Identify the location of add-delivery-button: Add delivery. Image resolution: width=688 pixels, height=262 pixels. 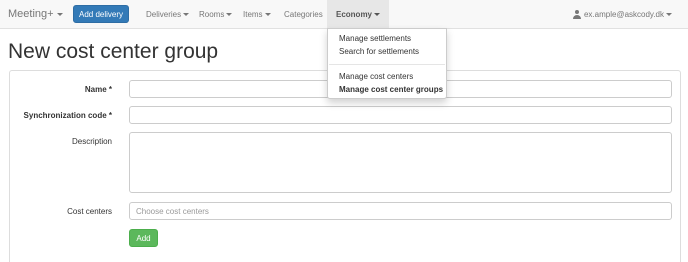
(101, 14).